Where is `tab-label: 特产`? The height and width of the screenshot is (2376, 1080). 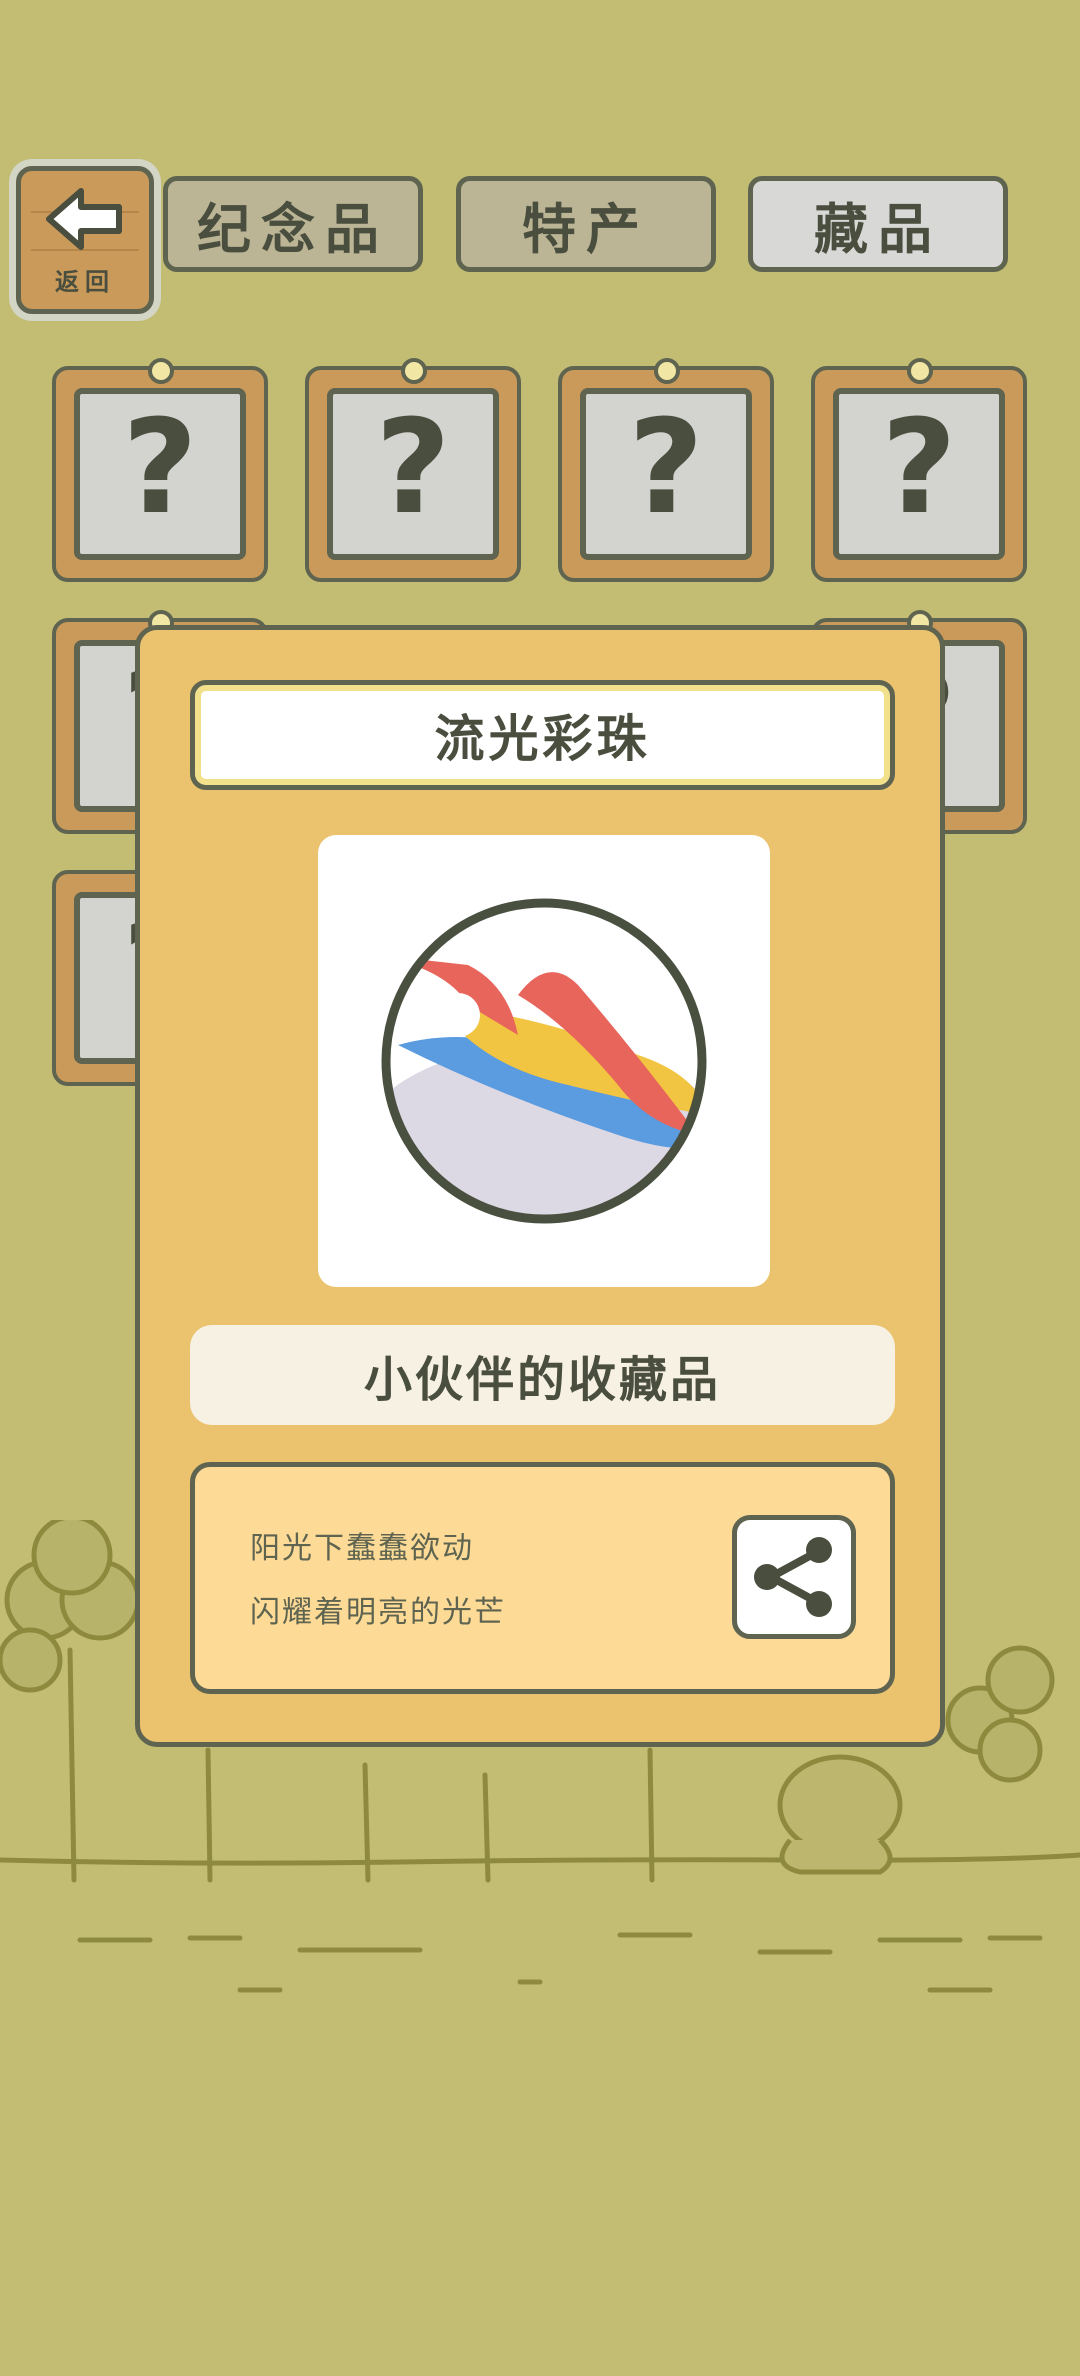 tab-label: 特产 is located at coordinates (586, 229).